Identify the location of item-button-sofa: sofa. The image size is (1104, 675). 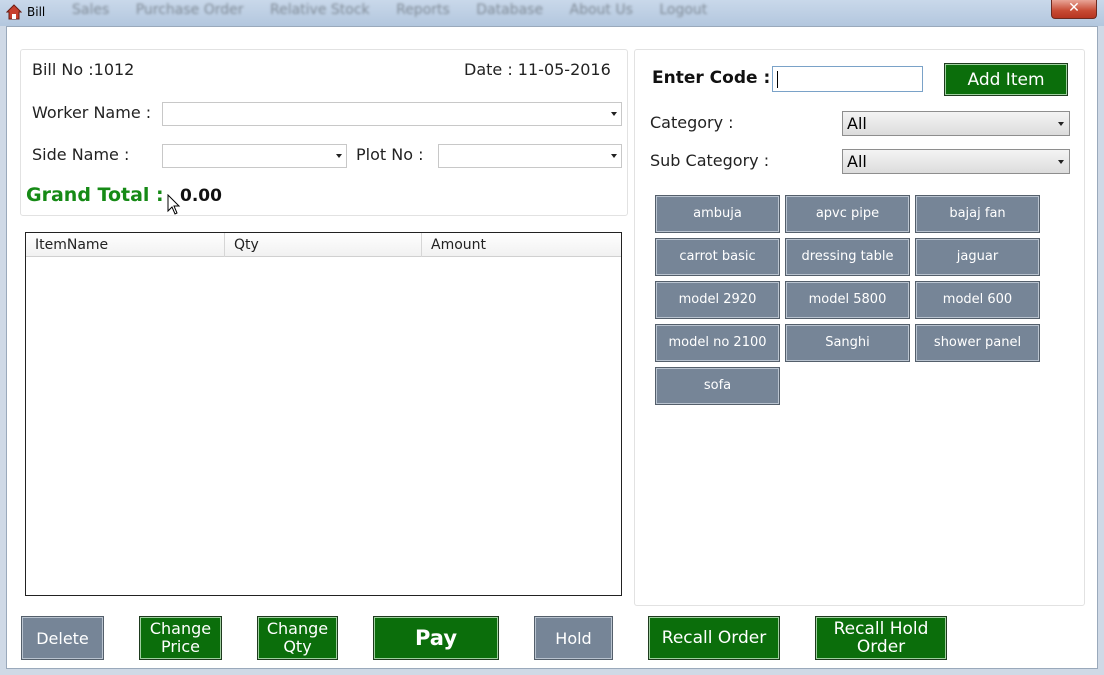
(717, 386).